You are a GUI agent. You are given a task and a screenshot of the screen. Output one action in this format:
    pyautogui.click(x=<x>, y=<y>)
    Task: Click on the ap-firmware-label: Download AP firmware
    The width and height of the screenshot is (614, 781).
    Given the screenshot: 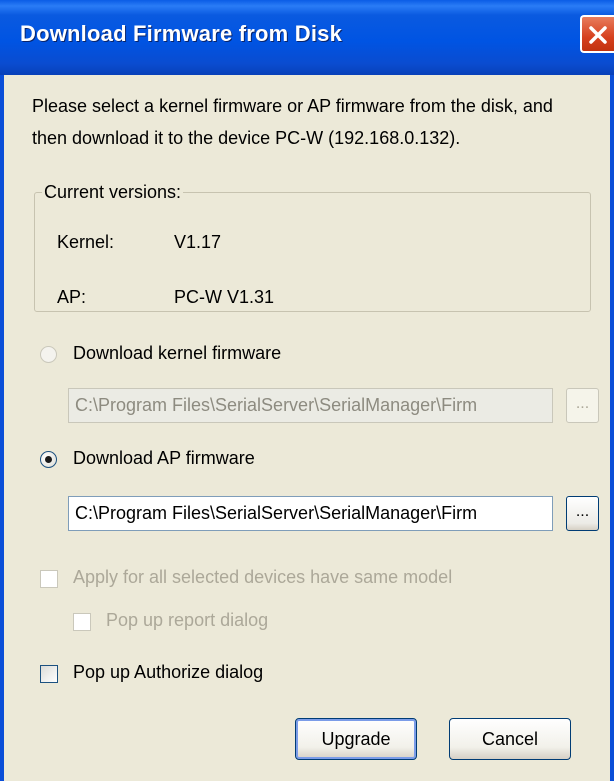 What is the action you would take?
    pyautogui.click(x=164, y=458)
    